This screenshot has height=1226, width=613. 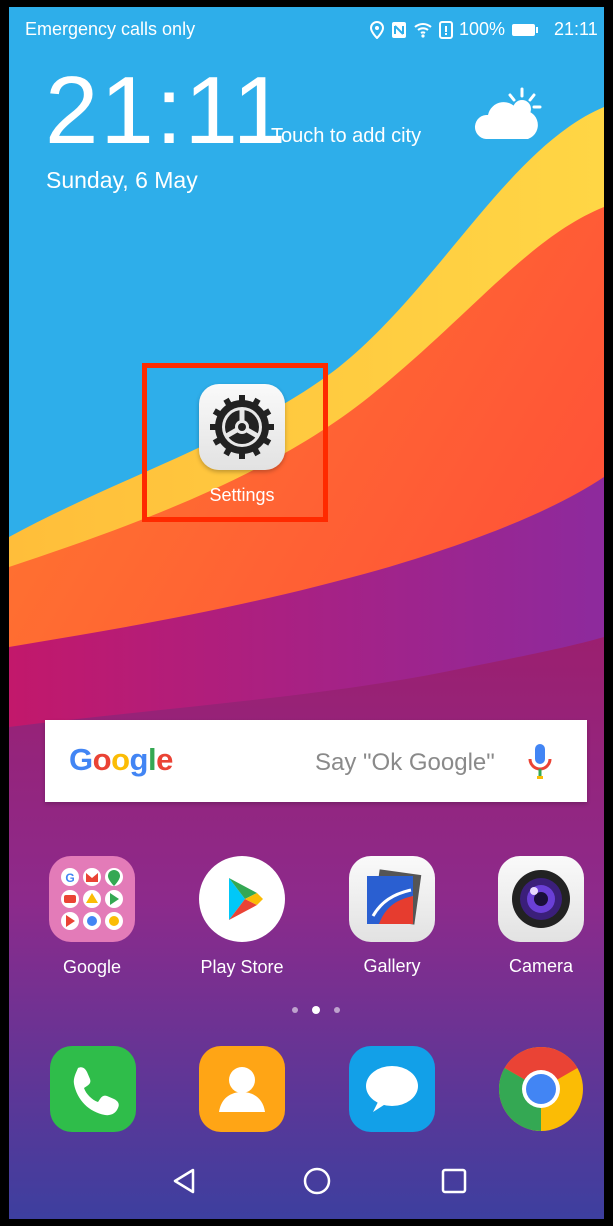 I want to click on location-icon, so click(x=377, y=29).